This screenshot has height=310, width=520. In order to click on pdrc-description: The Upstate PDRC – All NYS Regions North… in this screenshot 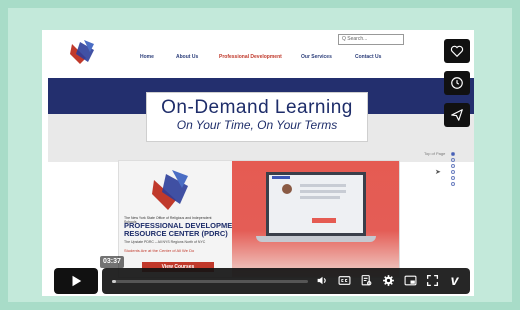, I will do `click(165, 242)`.